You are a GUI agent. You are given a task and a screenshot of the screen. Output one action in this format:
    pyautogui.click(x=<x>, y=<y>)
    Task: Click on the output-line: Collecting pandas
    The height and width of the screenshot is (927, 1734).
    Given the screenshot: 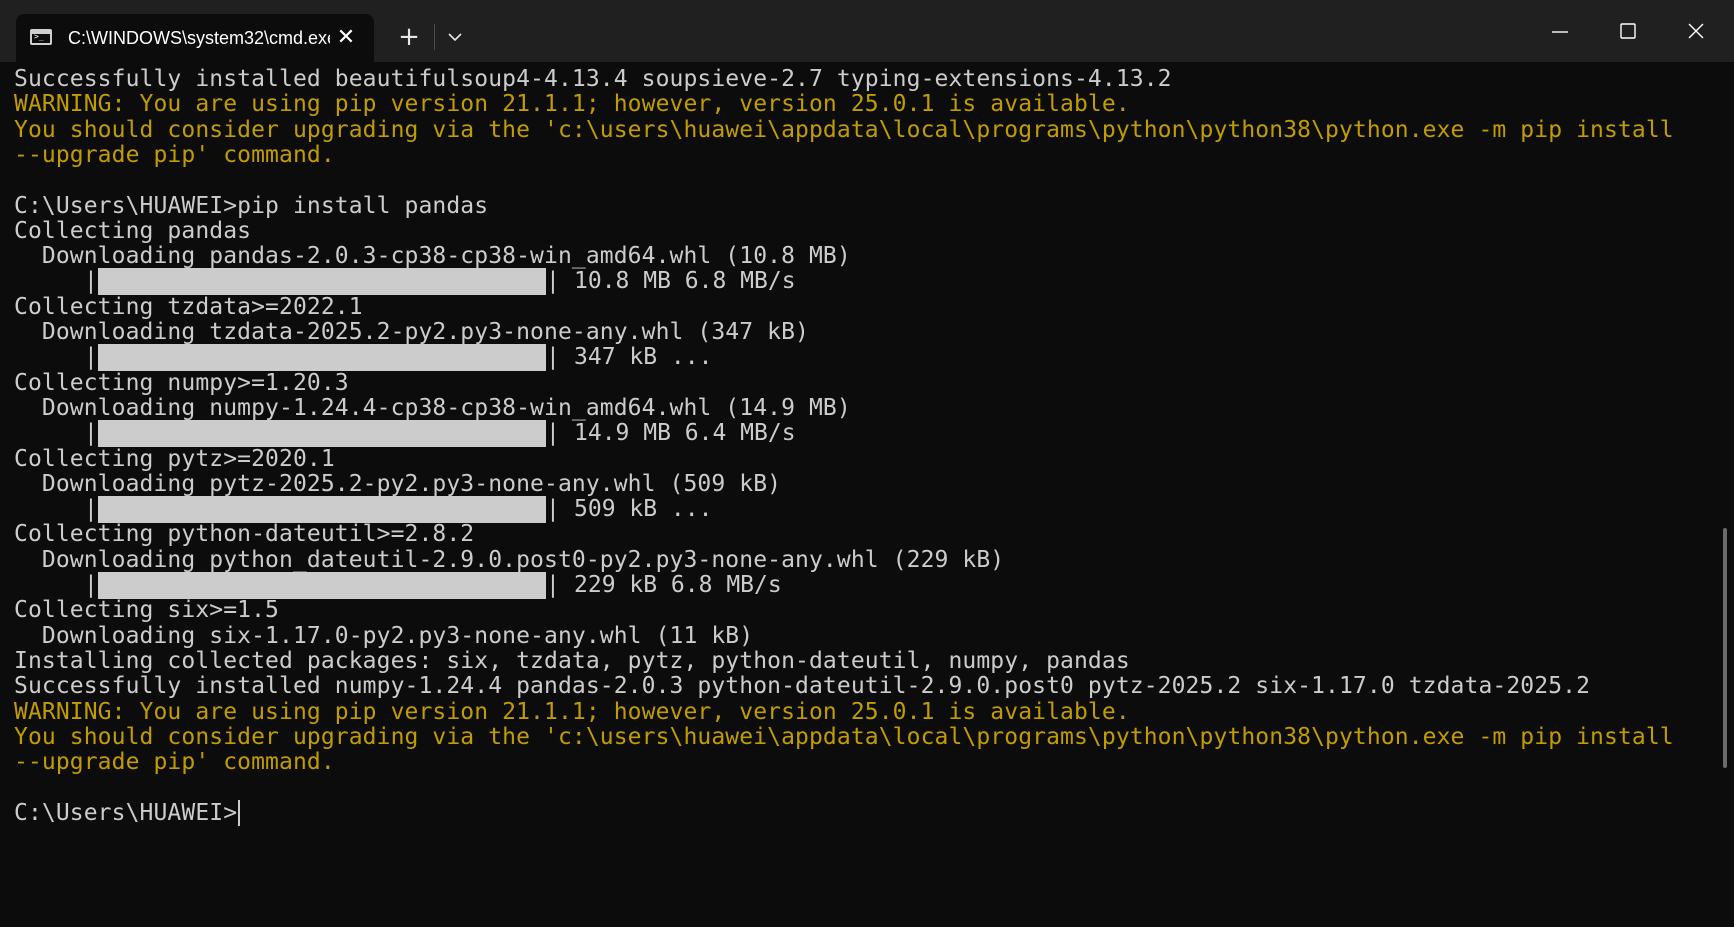 What is the action you would take?
    pyautogui.click(x=133, y=230)
    